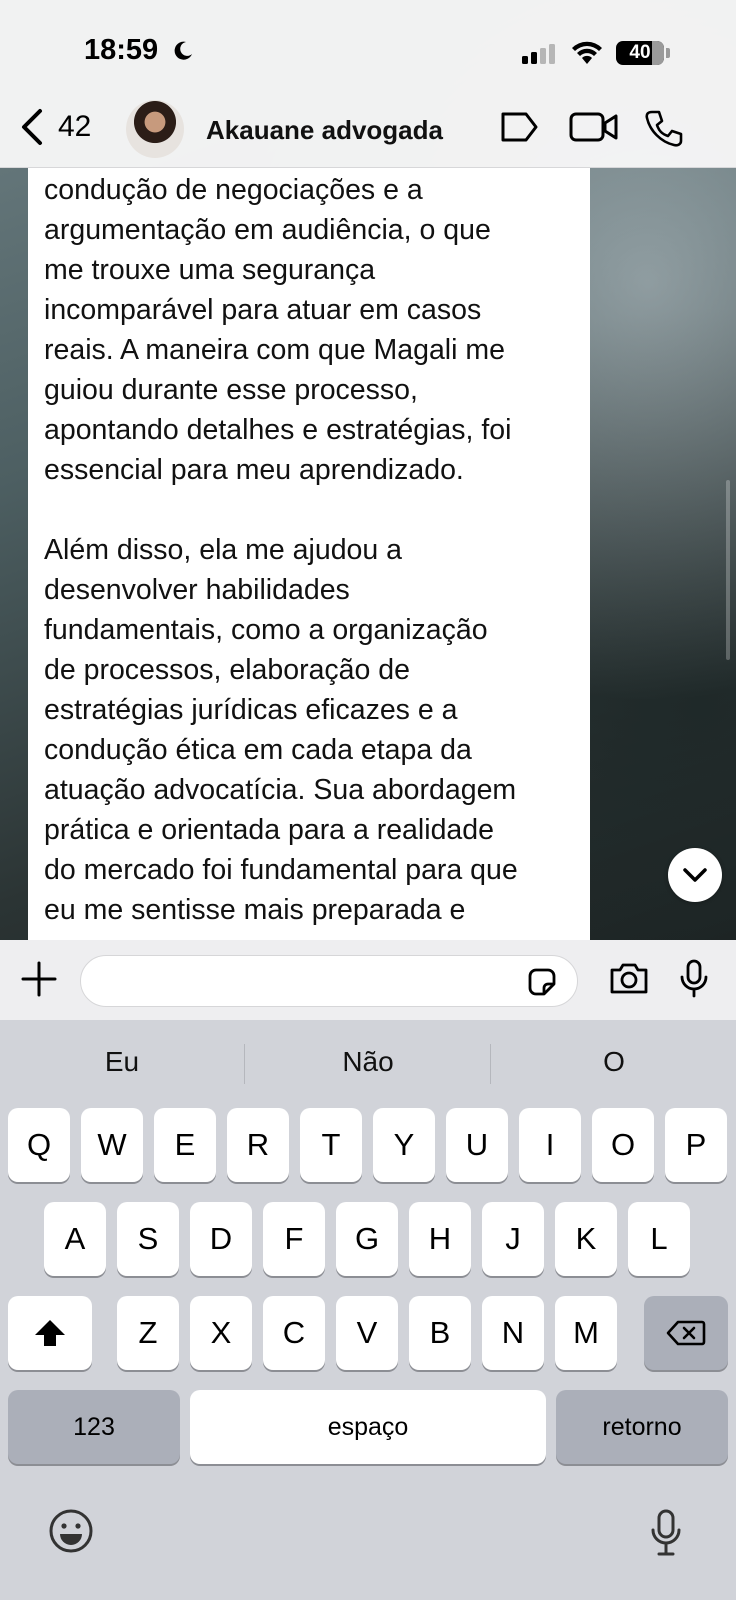 The image size is (736, 1600). I want to click on message-input, so click(329, 981).